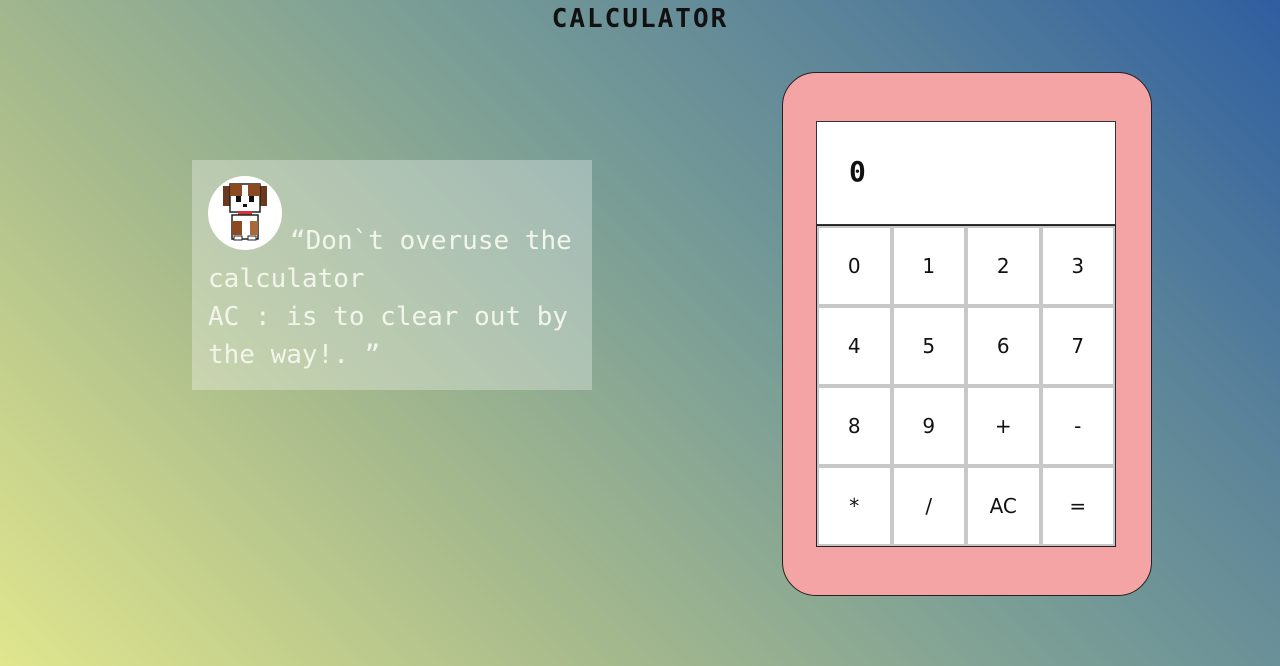 The image size is (1280, 666). I want to click on key-1-button: 1, so click(928, 266).